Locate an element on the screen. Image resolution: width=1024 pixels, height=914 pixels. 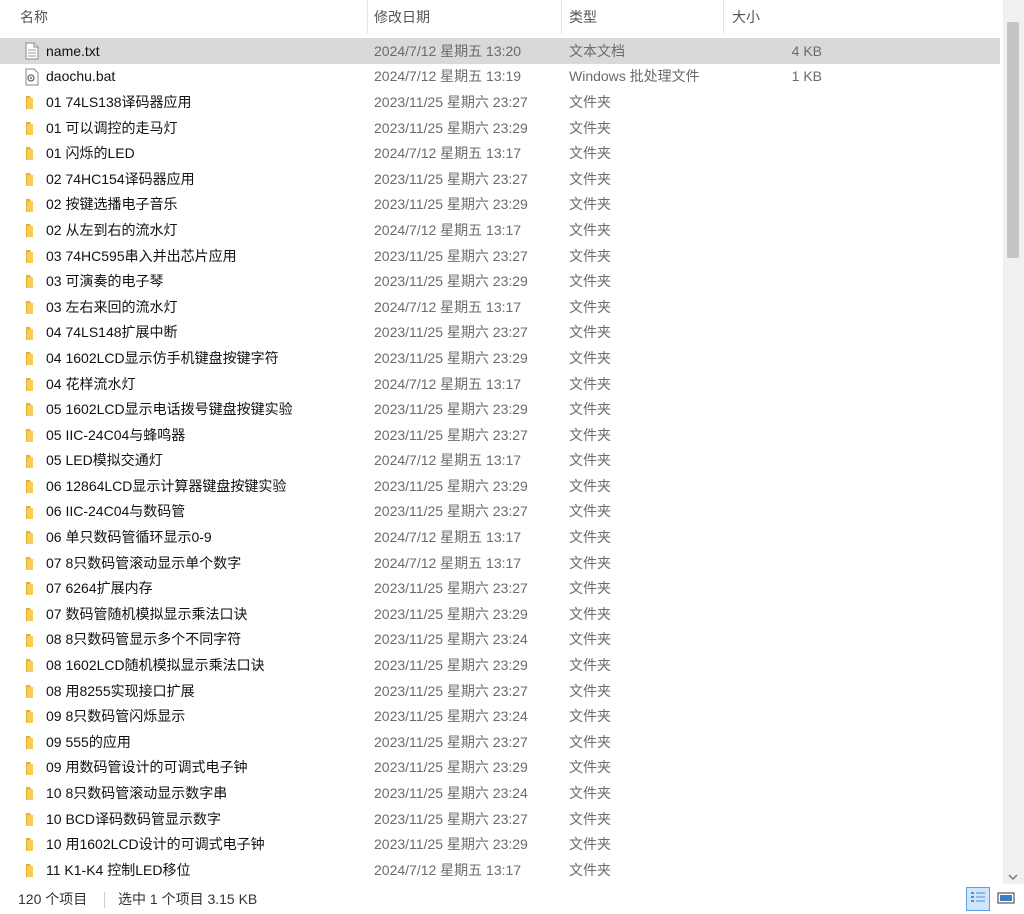
file-size: 4 KB is located at coordinates (806, 50).